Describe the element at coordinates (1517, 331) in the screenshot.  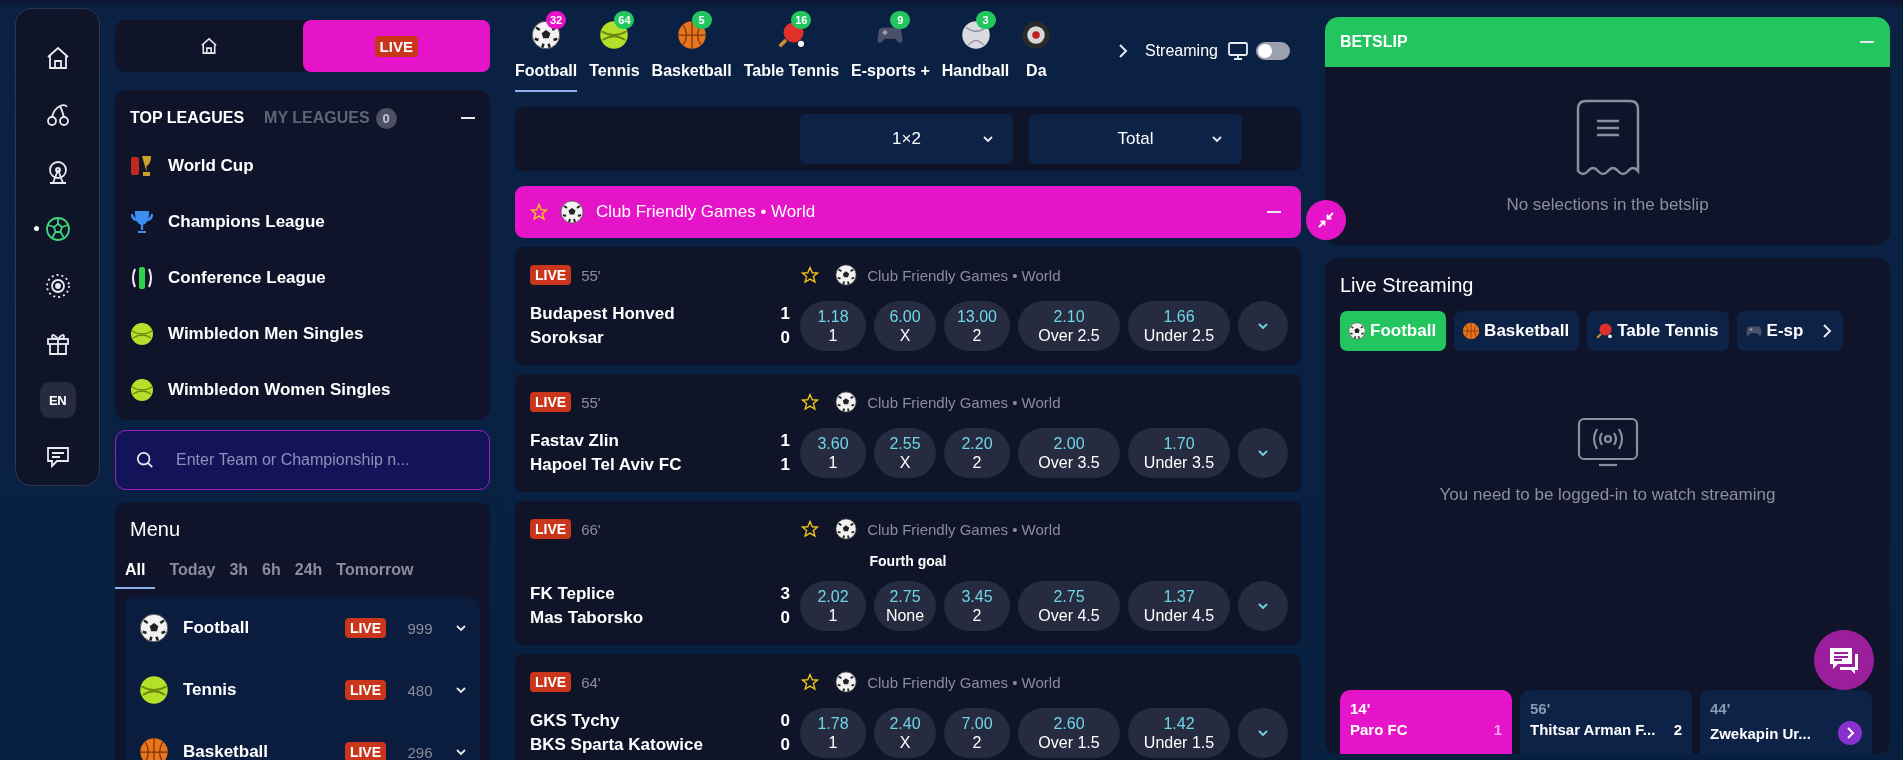
I see `sport-tab: Basketball` at that location.